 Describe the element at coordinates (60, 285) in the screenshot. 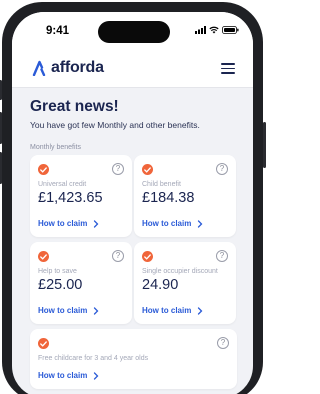

I see `benefit-amount: £25.00` at that location.